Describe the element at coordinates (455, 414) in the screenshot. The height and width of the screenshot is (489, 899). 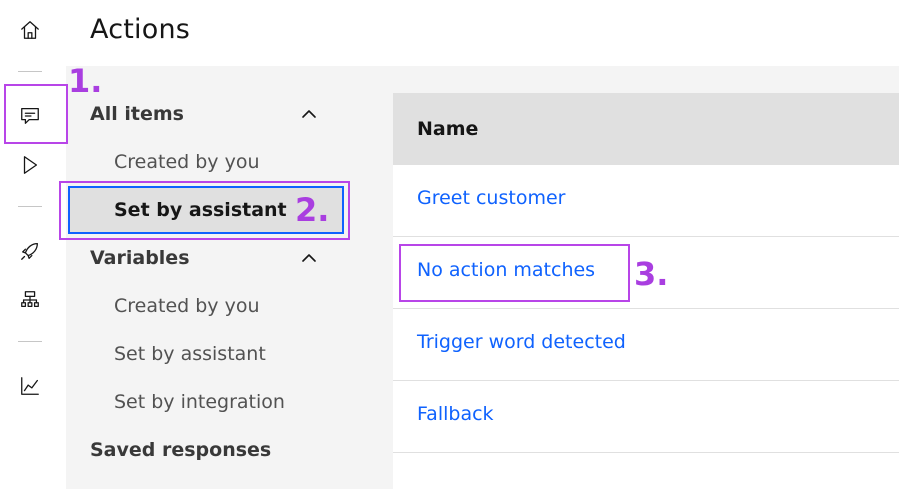
I see `action-link-fallback: Fallback` at that location.